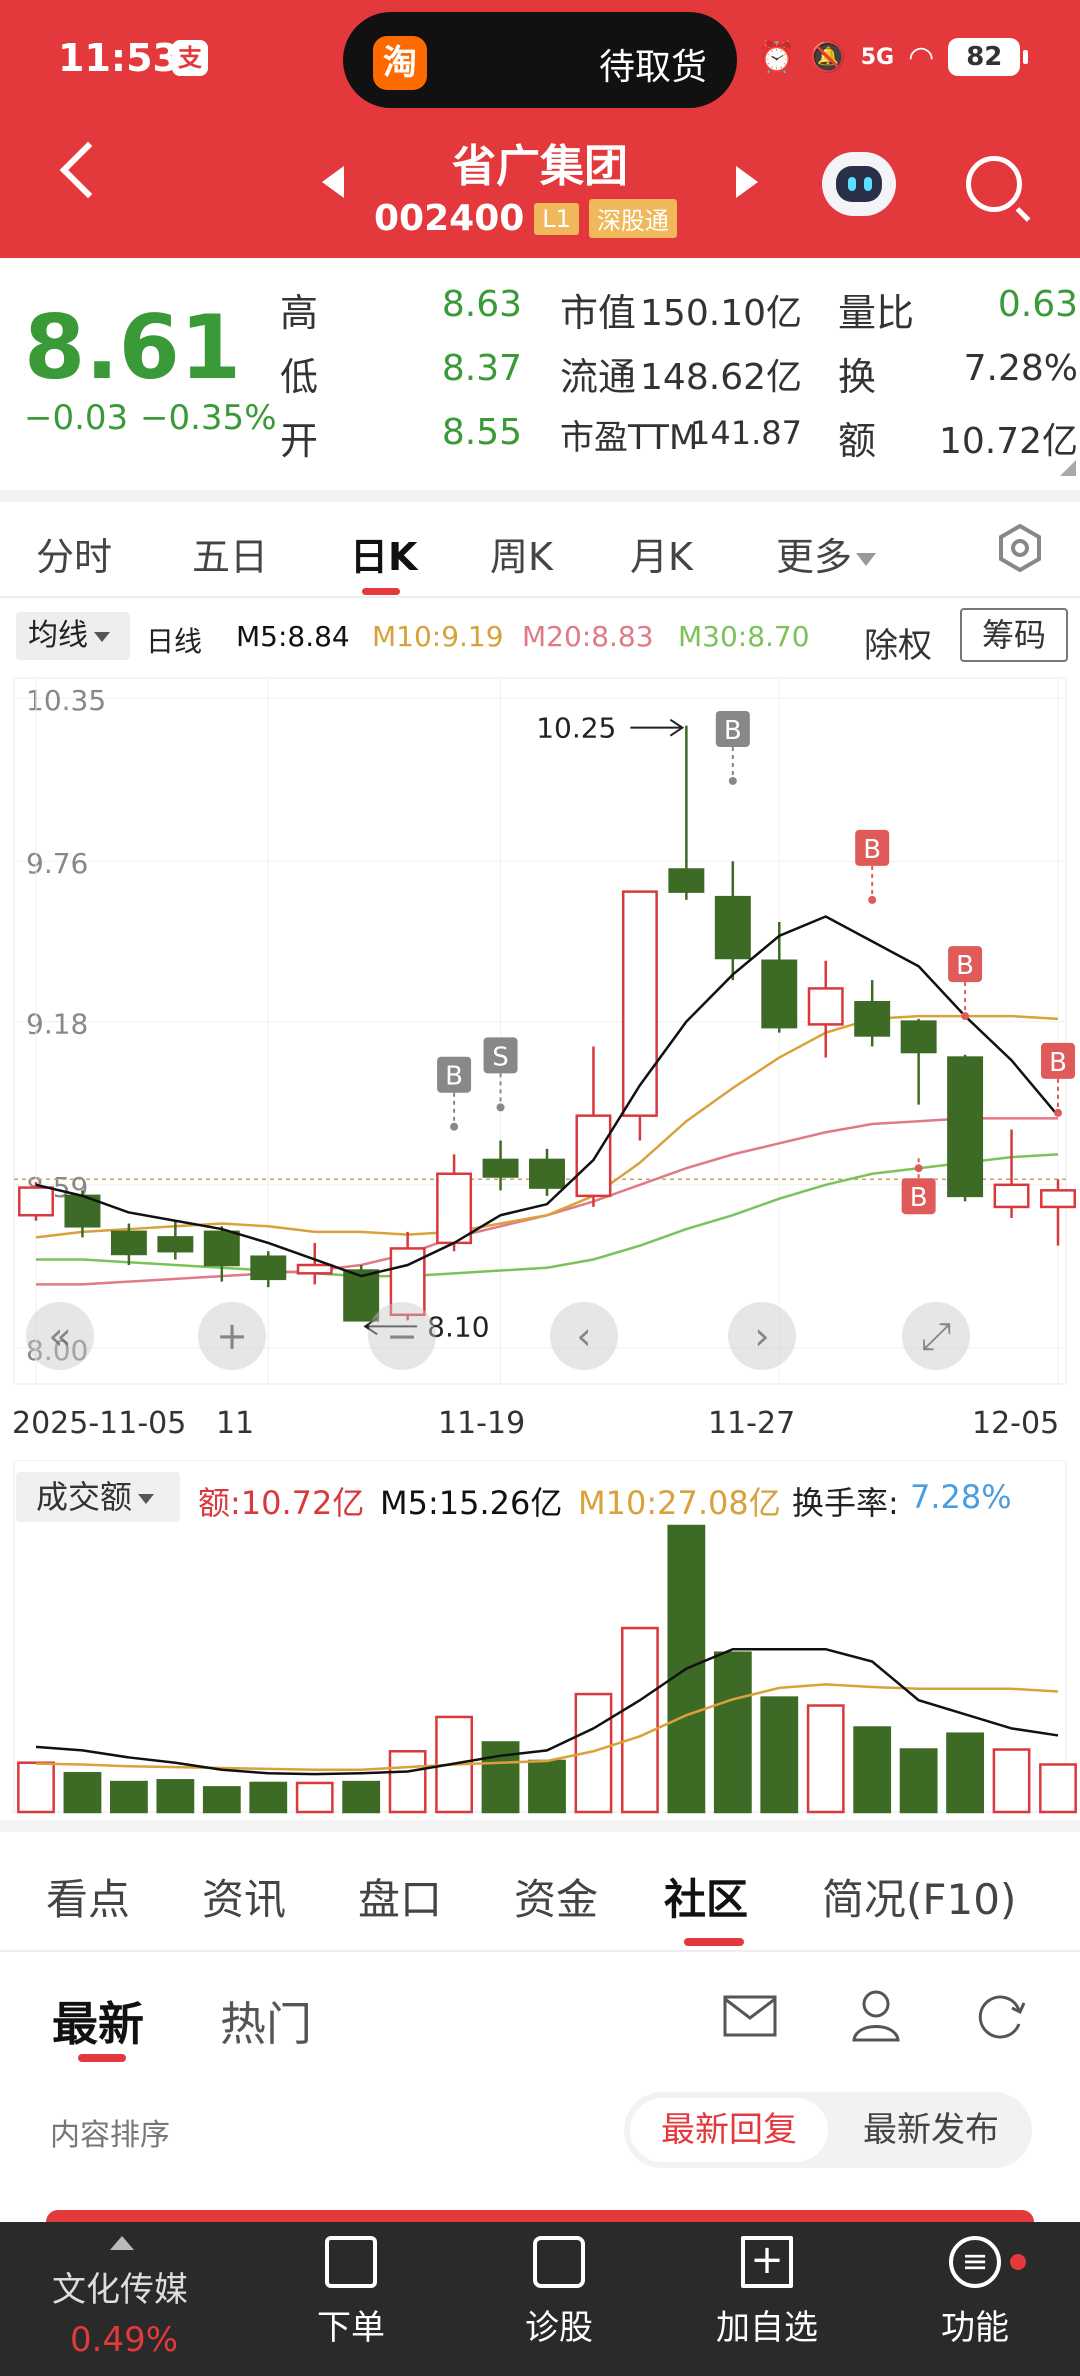 The width and height of the screenshot is (1080, 2376). What do you see at coordinates (122, 2243) in the screenshot?
I see `caret-up-icon` at bounding box center [122, 2243].